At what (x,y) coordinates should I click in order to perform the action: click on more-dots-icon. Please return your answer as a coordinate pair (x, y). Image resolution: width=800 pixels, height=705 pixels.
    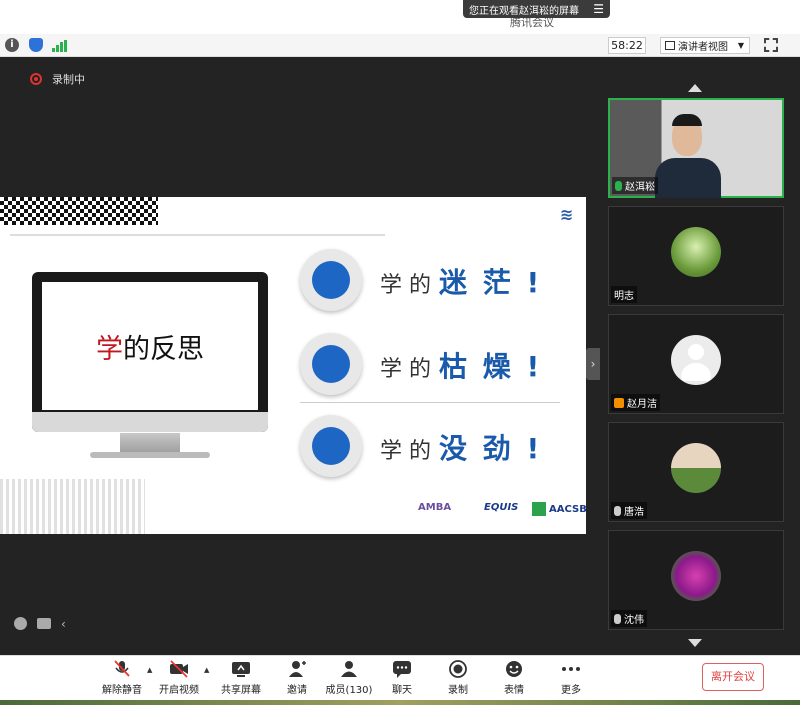
    Looking at the image, I should click on (571, 669).